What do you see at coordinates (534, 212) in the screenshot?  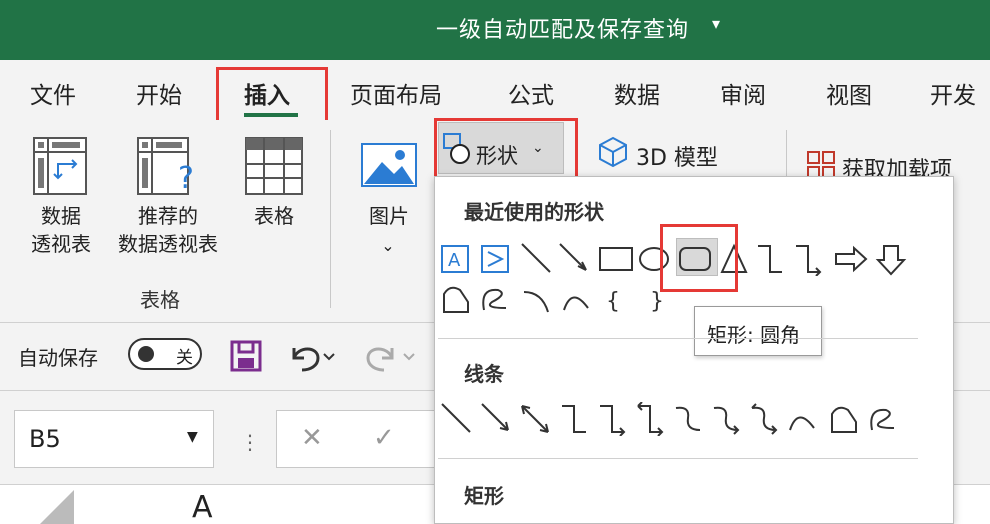 I see `recent-shapes-title: 最近使用的形状` at bounding box center [534, 212].